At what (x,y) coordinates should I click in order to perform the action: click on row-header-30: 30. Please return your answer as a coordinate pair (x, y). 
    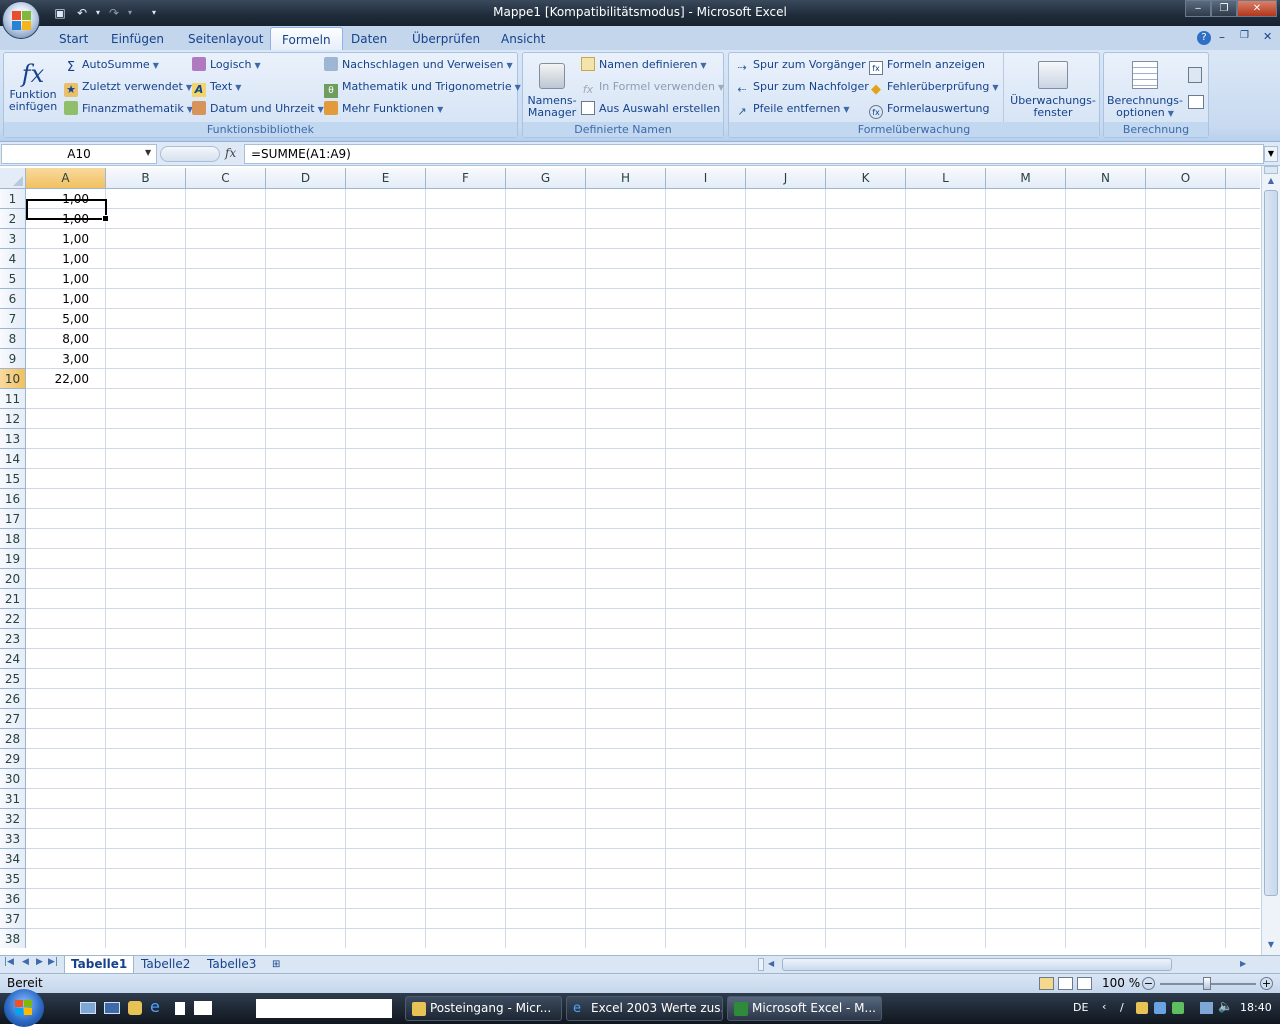
    Looking at the image, I should click on (13, 779).